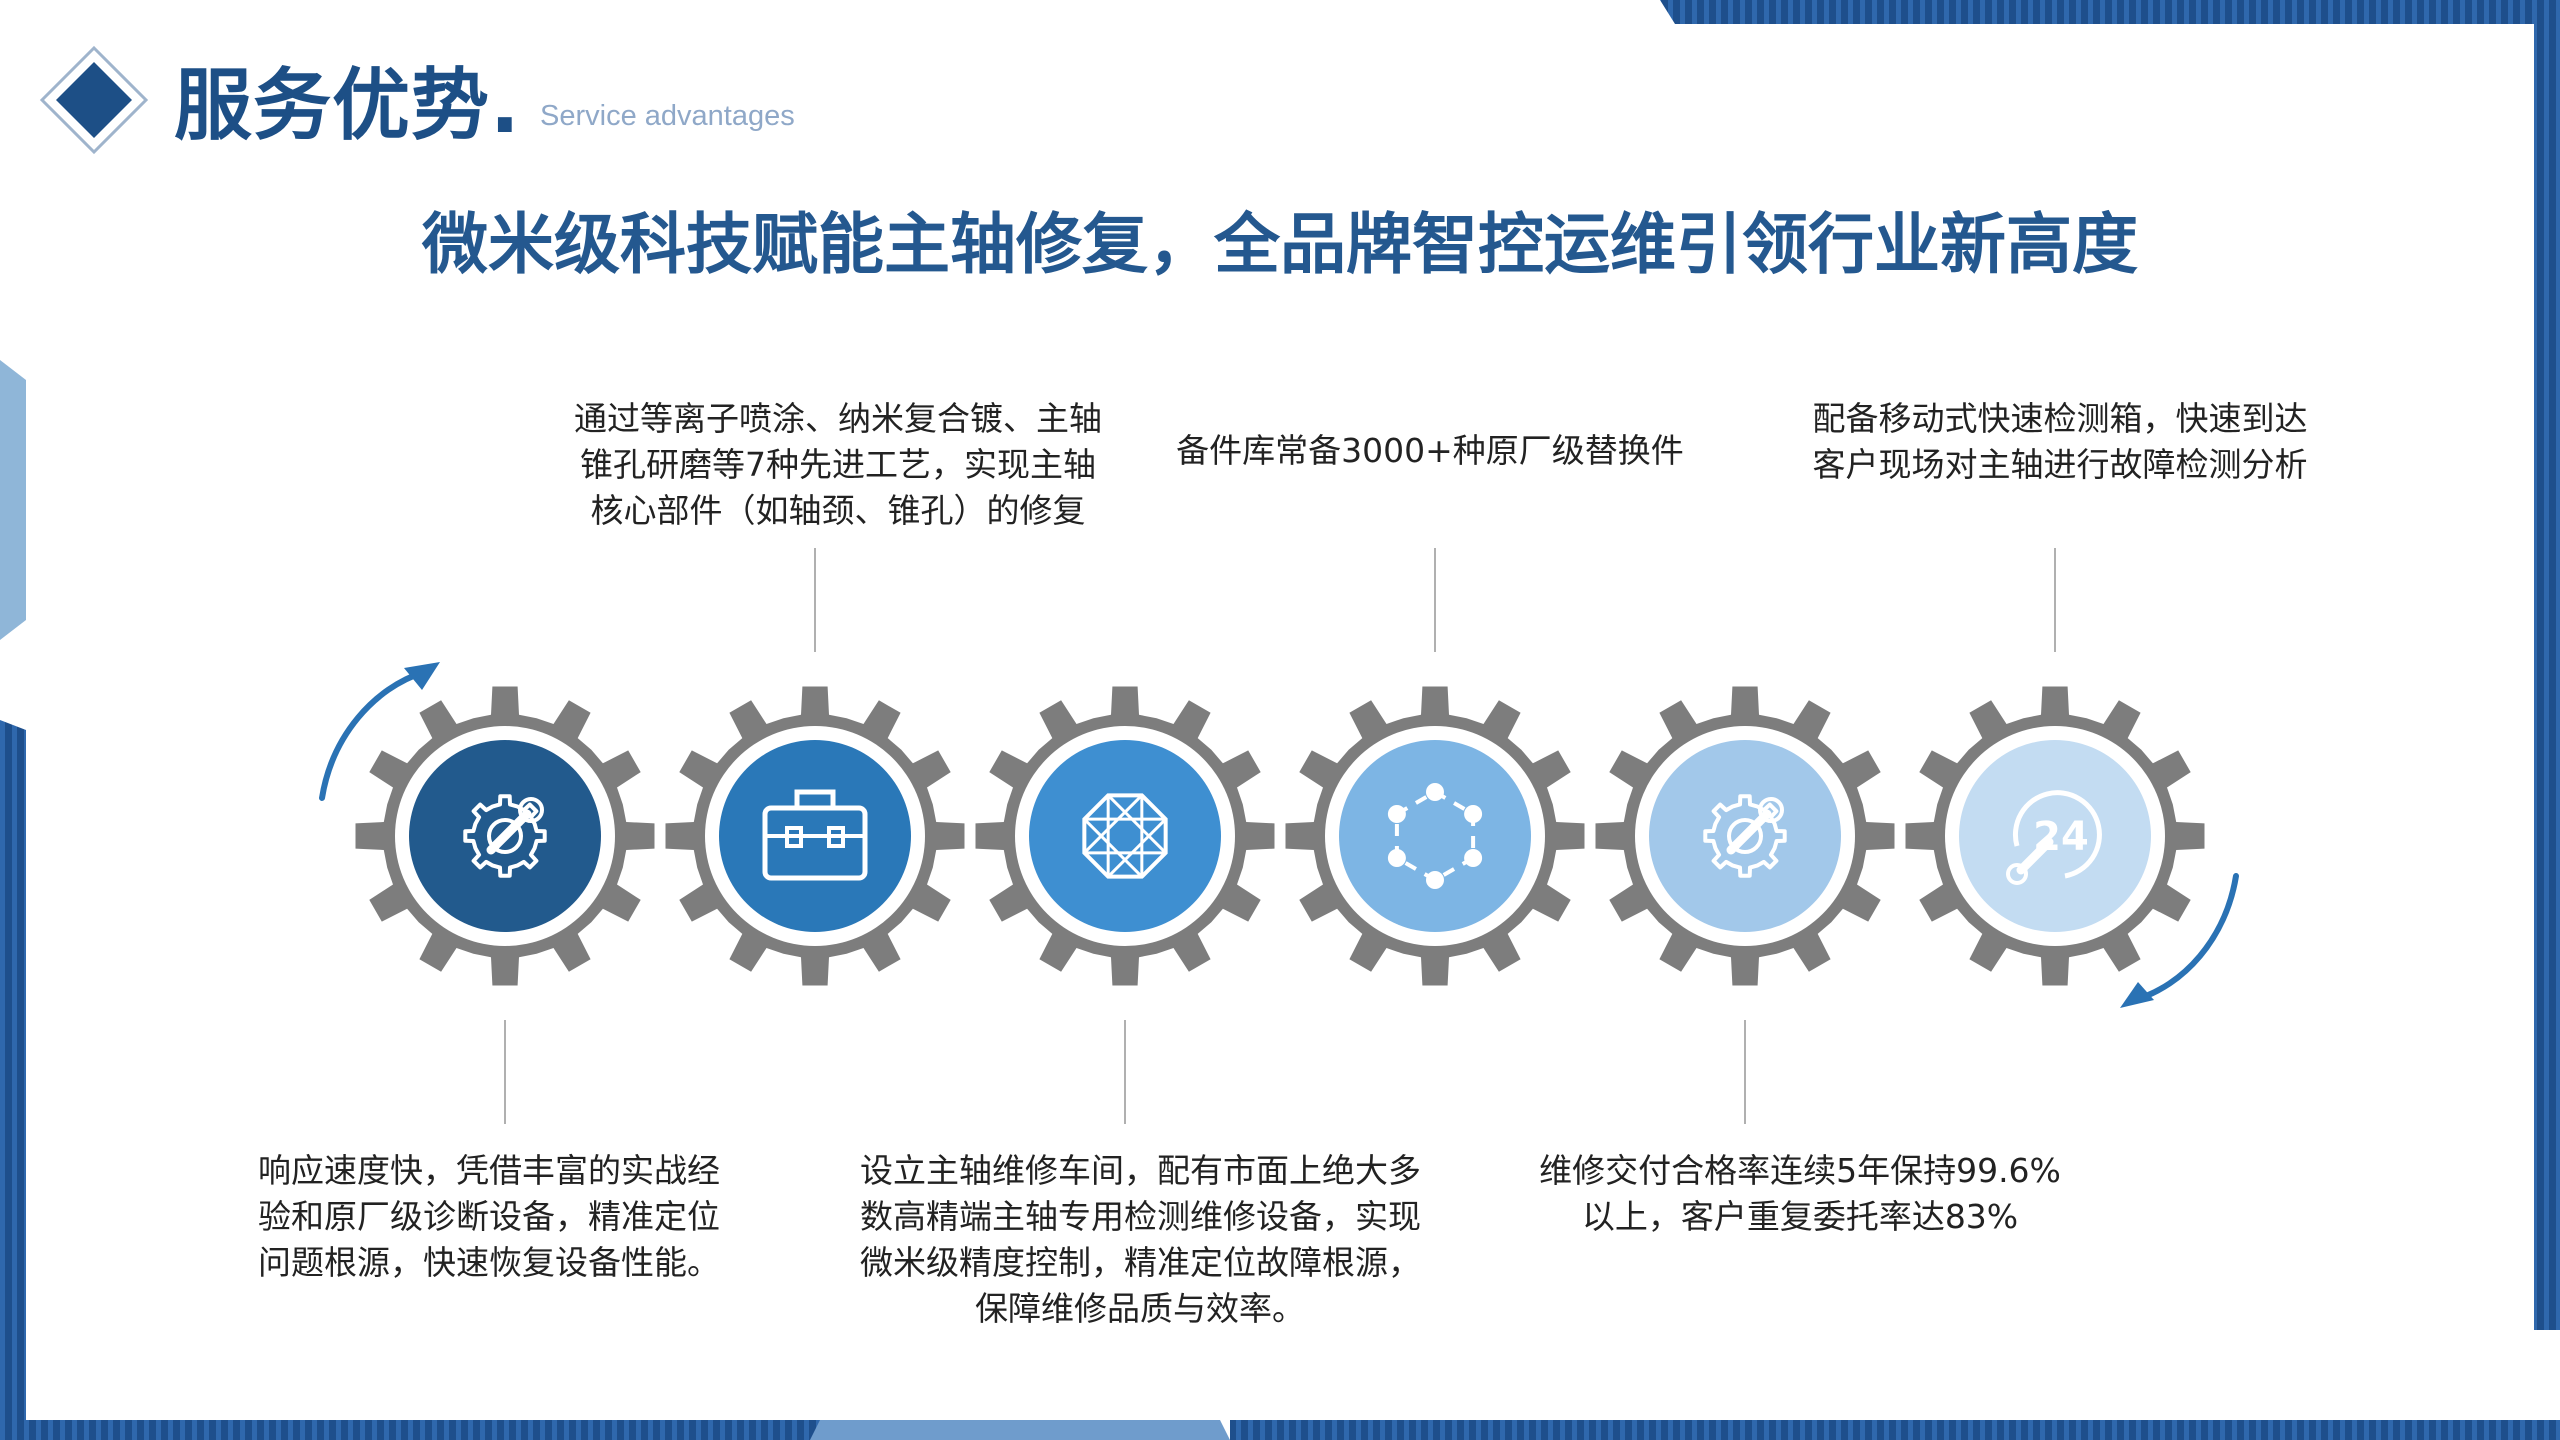 The image size is (2560, 1440). What do you see at coordinates (2060, 418) in the screenshot?
I see `description-line: 配备移动式快速检测箱，快速到达` at bounding box center [2060, 418].